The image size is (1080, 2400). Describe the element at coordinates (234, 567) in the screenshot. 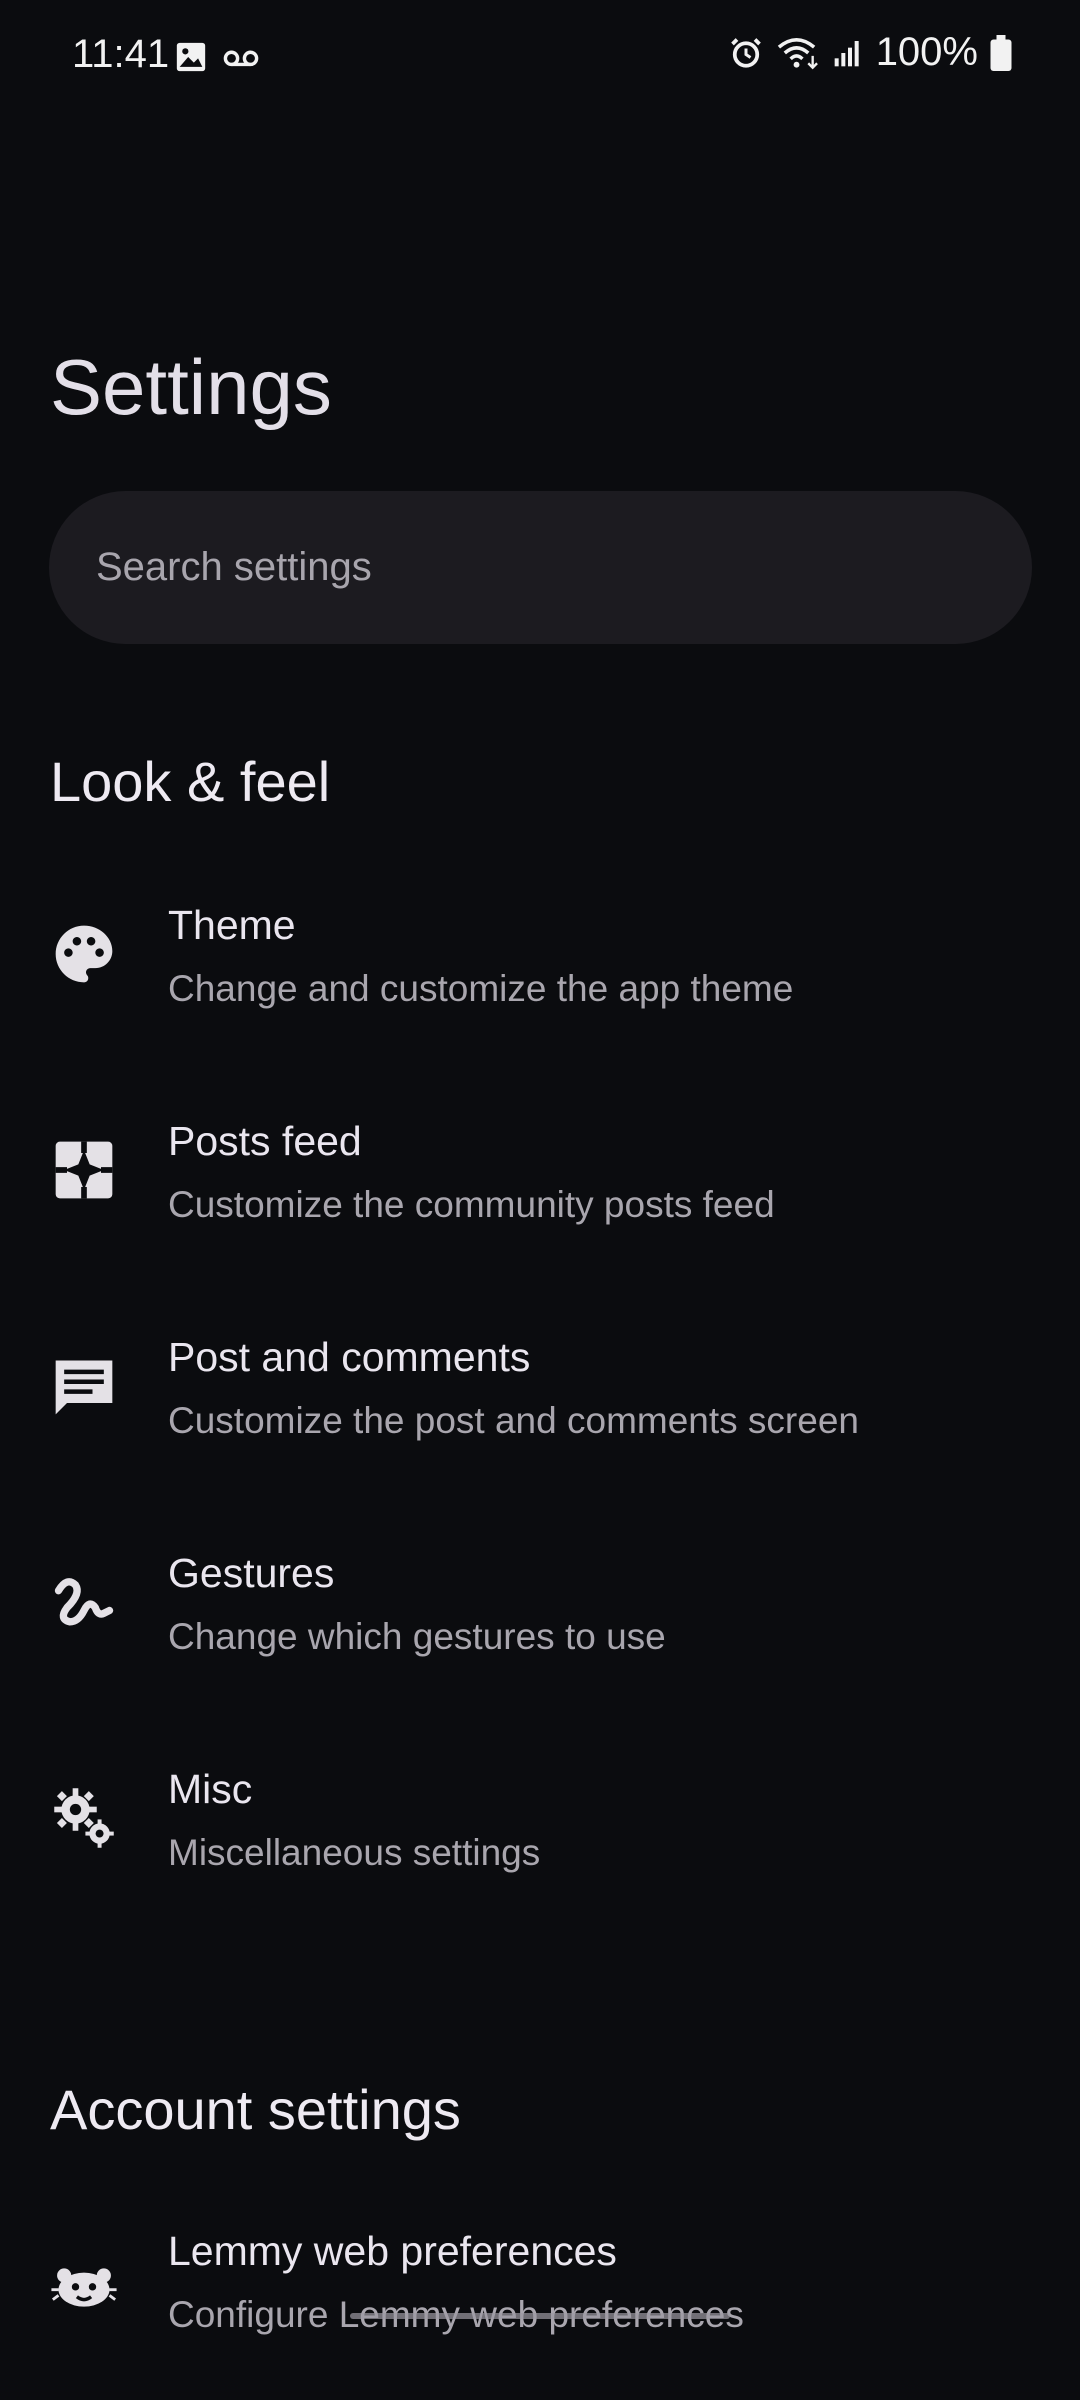

I see `search-input: Search settings` at that location.